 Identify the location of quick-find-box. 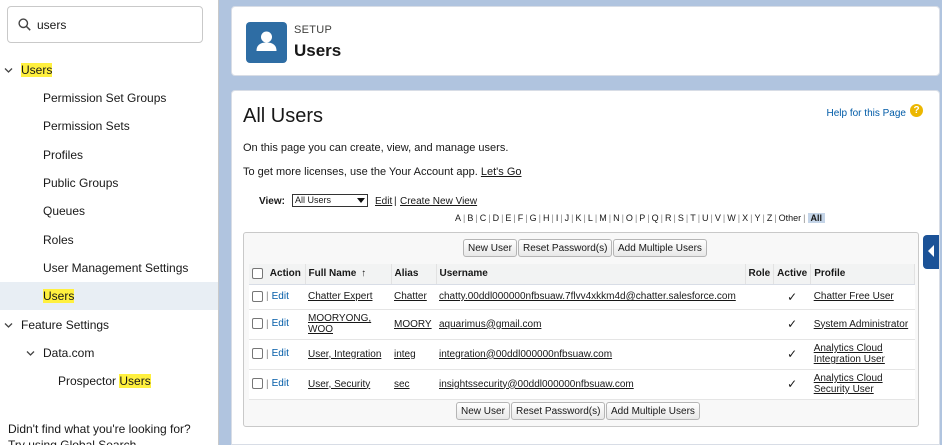
(105, 24).